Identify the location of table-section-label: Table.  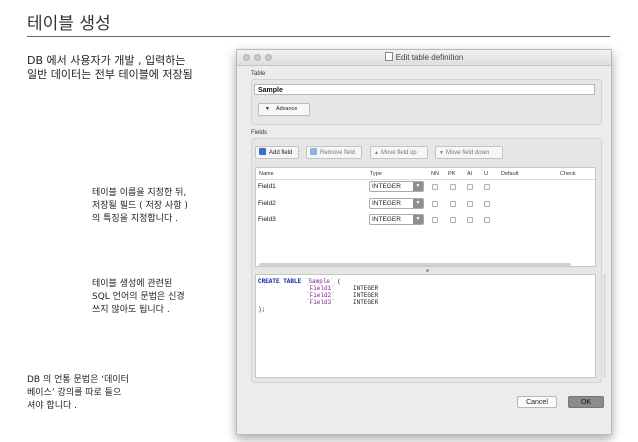
(258, 74).